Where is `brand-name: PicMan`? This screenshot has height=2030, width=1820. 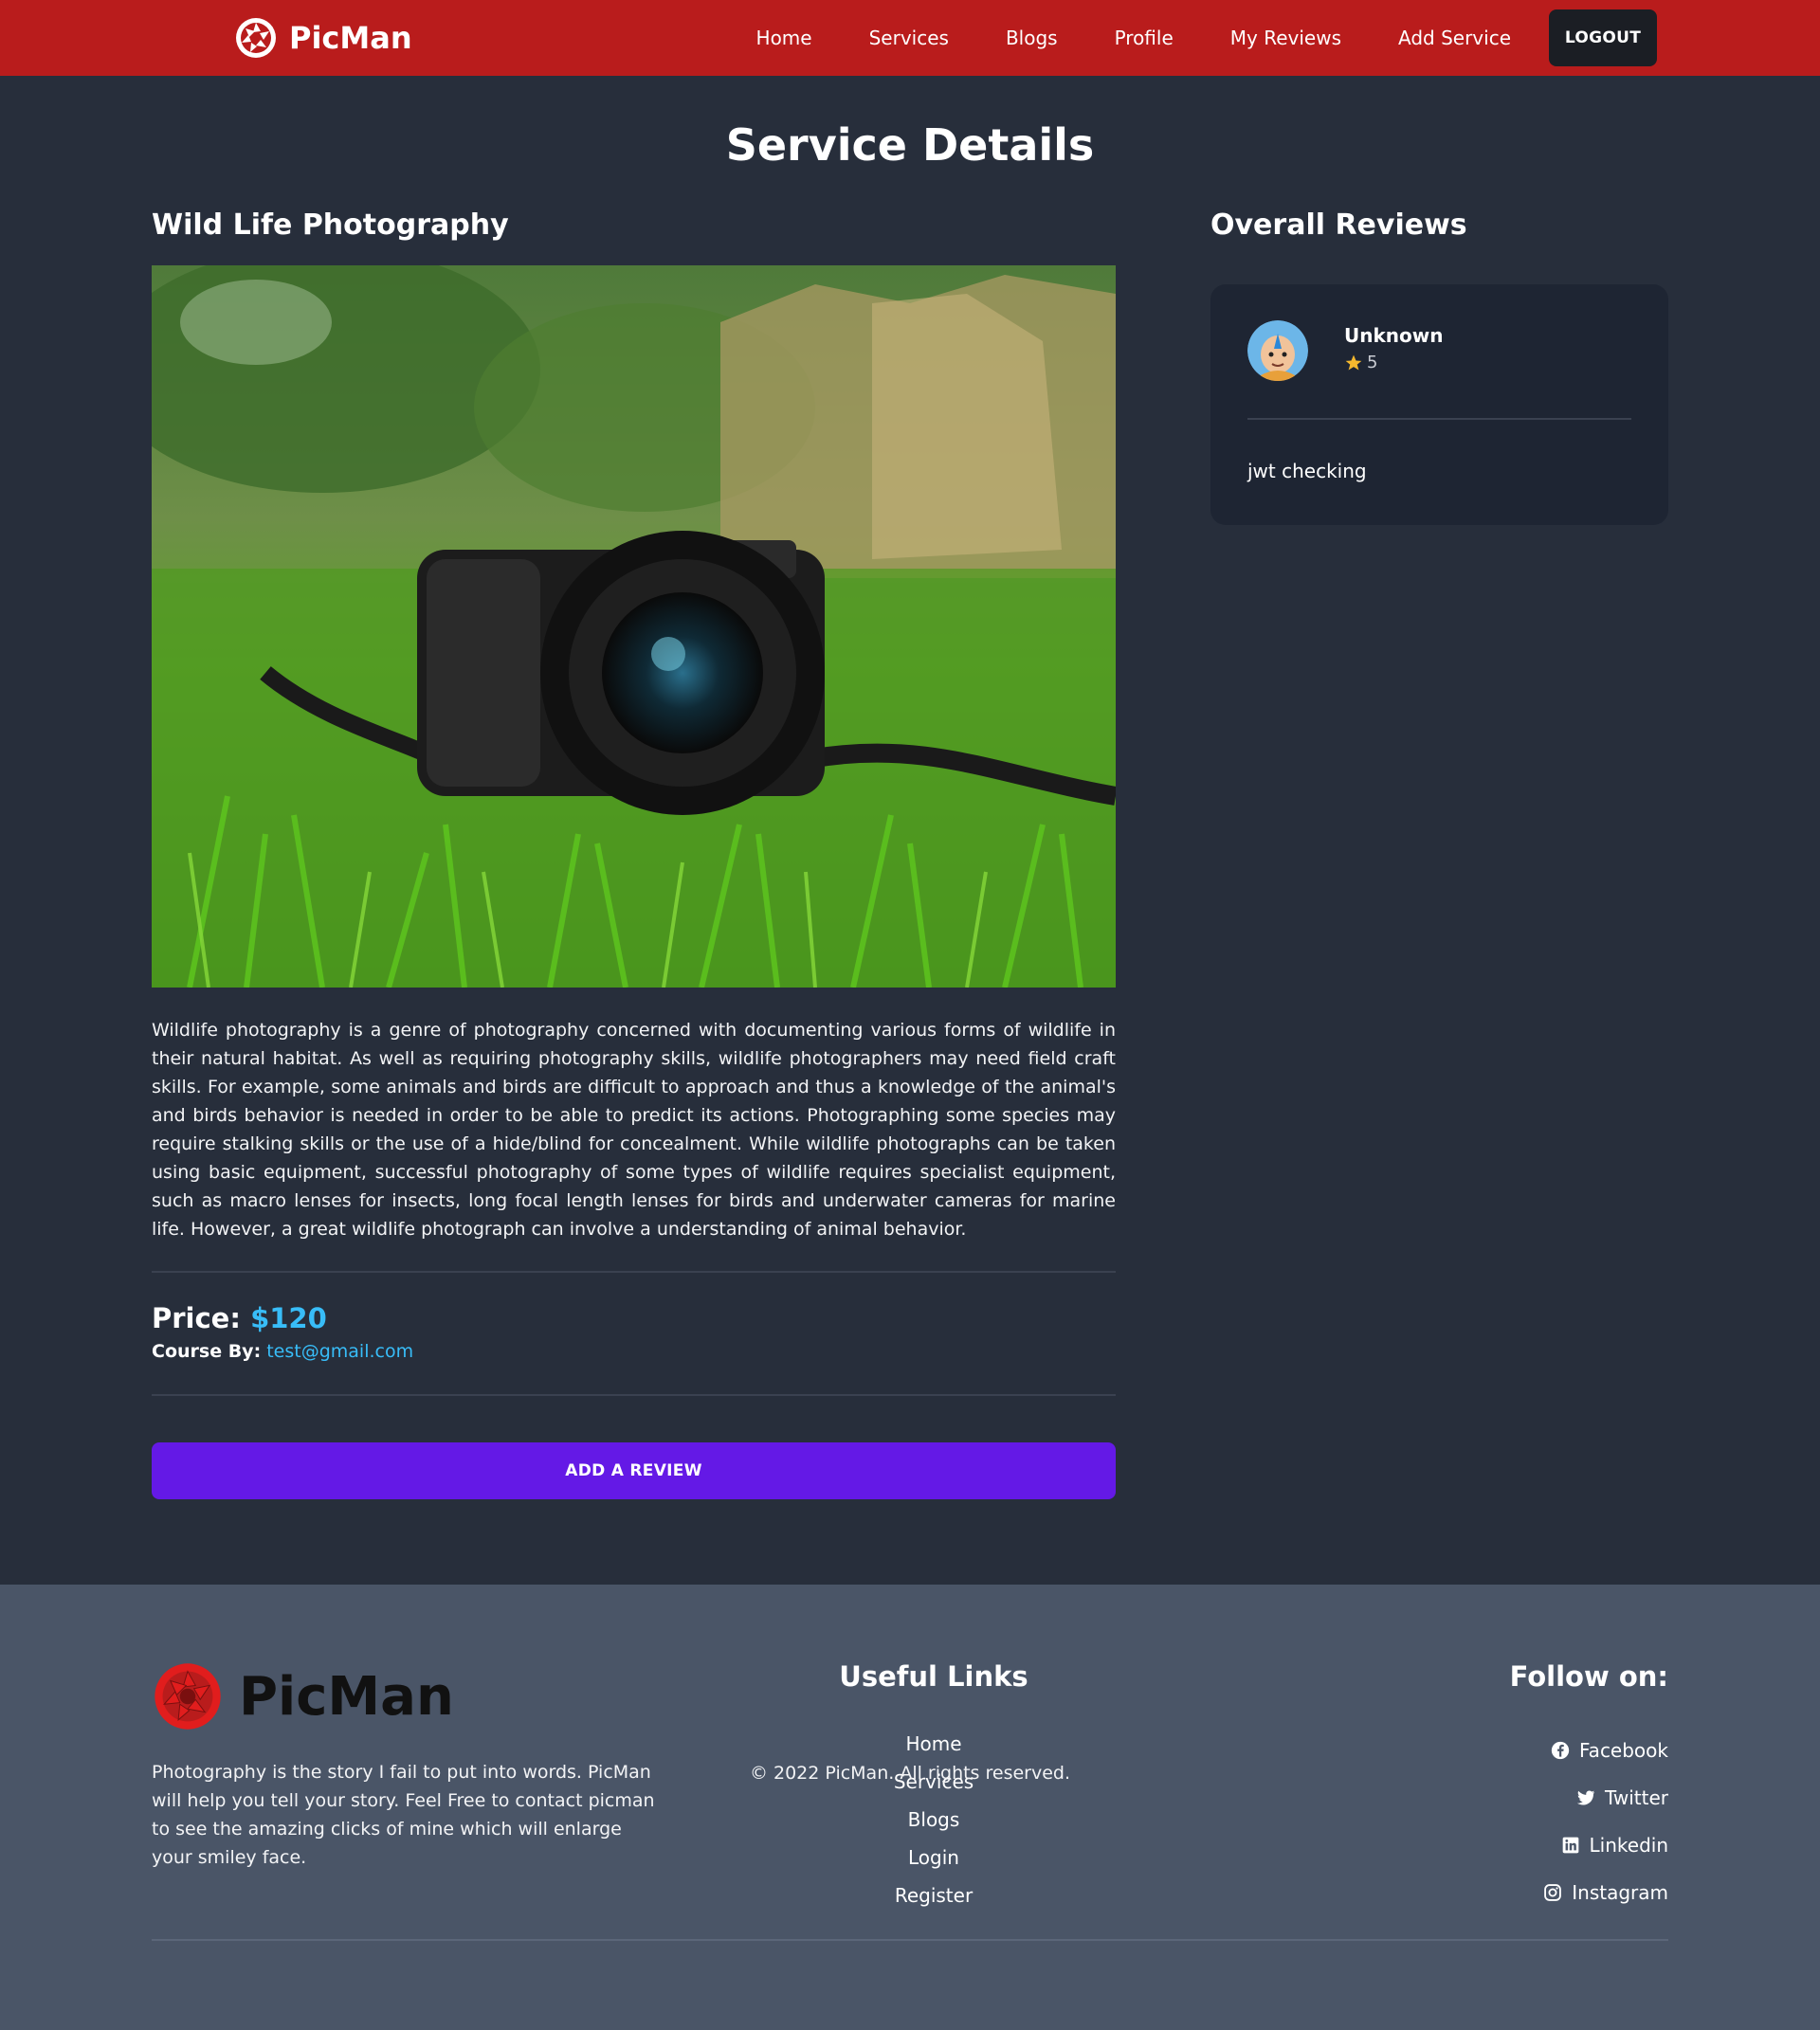 brand-name: PicMan is located at coordinates (350, 38).